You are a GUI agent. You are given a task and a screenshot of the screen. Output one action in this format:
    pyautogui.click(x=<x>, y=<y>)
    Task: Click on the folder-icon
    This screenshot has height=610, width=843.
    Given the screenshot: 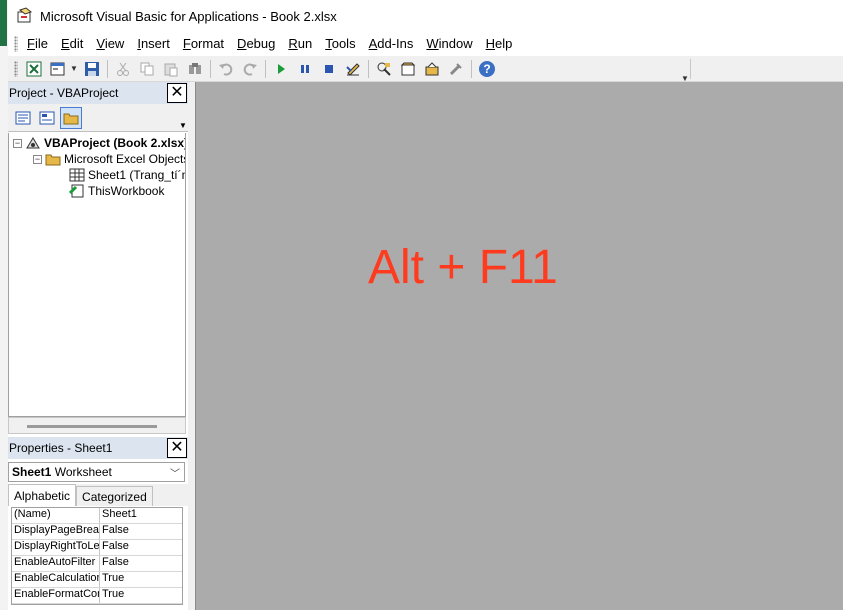 What is the action you would take?
    pyautogui.click(x=53, y=159)
    